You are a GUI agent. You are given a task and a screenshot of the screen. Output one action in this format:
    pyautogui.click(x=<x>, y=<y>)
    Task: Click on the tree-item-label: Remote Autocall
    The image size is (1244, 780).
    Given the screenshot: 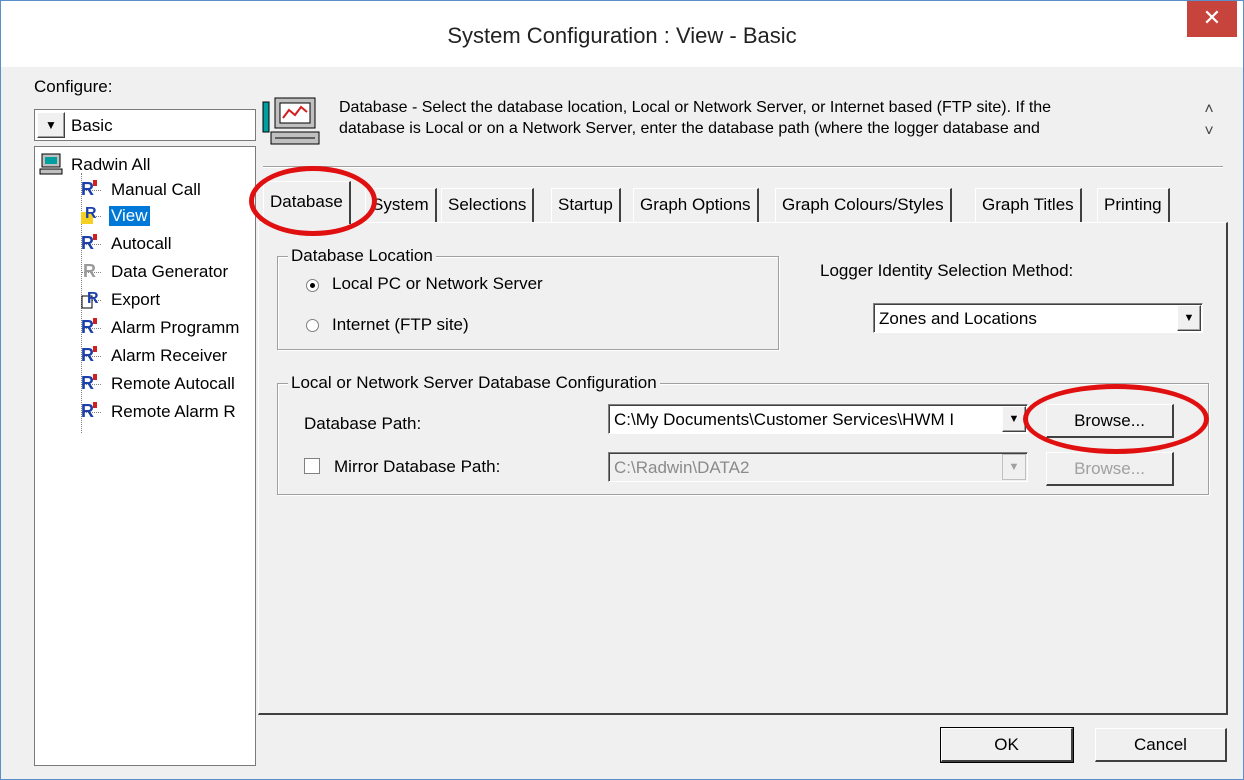 What is the action you would take?
    pyautogui.click(x=173, y=383)
    